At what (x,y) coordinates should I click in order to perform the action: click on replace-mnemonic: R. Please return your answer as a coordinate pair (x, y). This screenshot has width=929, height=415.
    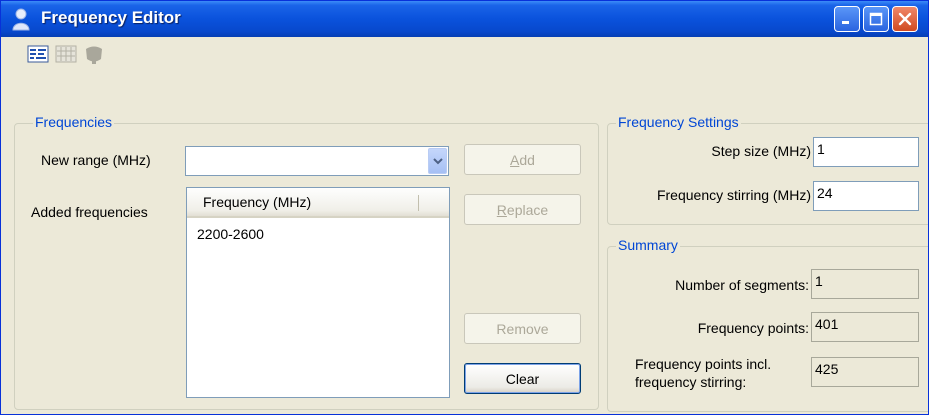
    Looking at the image, I should click on (501, 209).